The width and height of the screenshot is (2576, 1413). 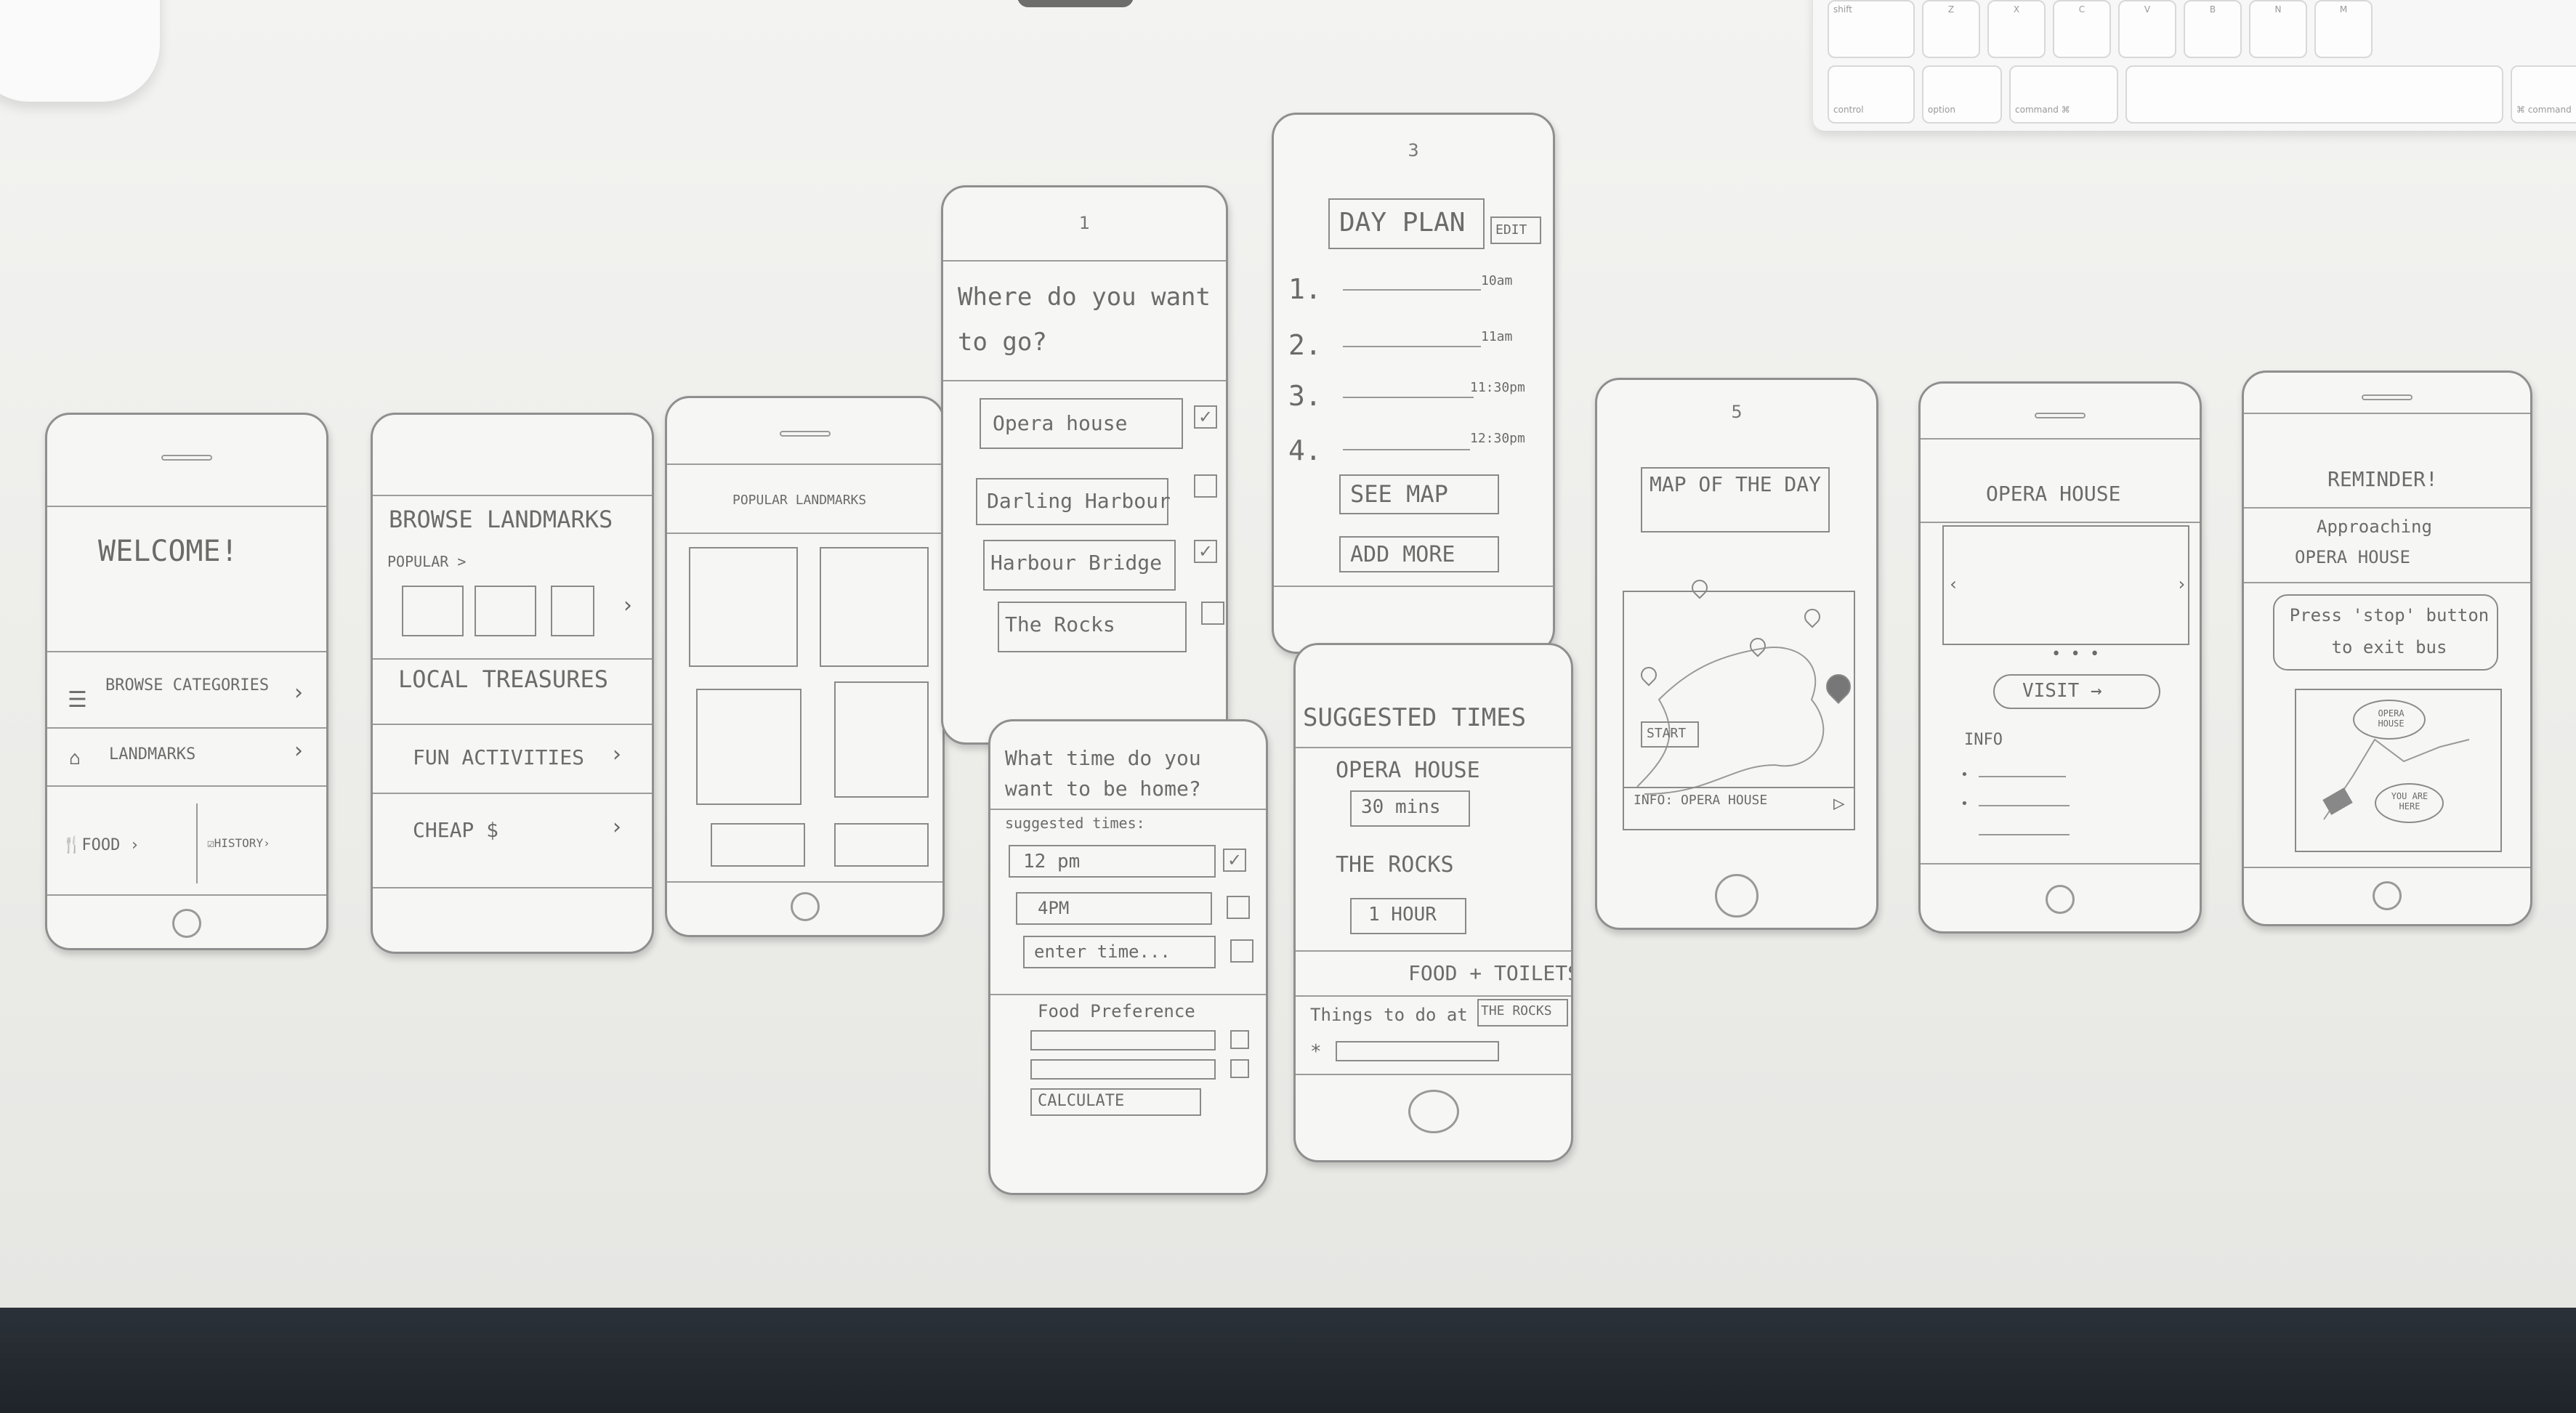 What do you see at coordinates (2383, 479) in the screenshot?
I see `reminder-title: REMINDER!` at bounding box center [2383, 479].